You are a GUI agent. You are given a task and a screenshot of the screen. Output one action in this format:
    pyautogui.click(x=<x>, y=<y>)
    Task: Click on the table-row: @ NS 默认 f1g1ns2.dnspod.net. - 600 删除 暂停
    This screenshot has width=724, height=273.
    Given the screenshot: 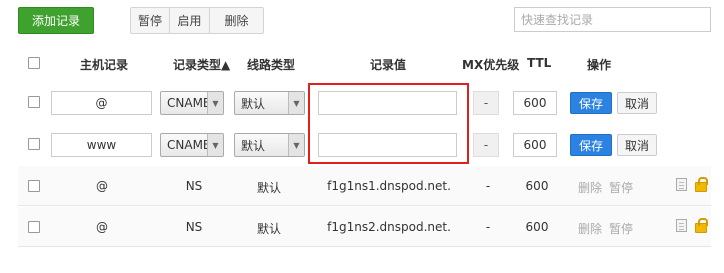 What is the action you would take?
    pyautogui.click(x=364, y=227)
    